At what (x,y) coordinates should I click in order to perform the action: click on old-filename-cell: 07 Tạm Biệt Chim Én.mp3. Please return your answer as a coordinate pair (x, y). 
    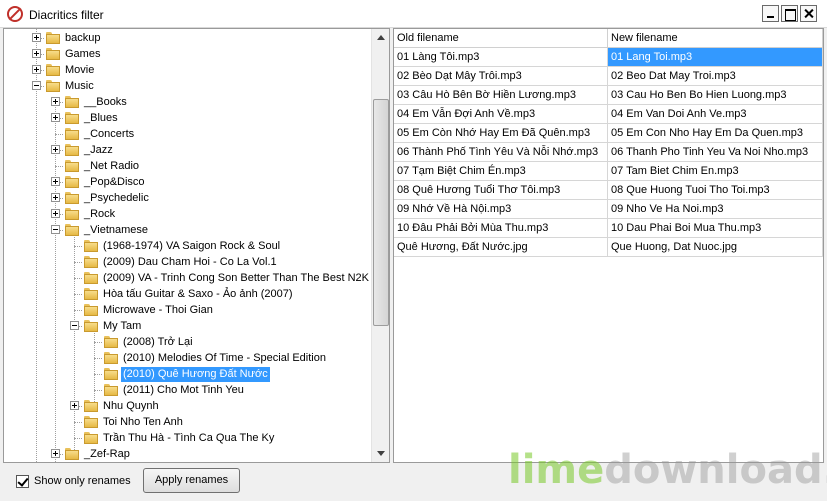
    Looking at the image, I should click on (501, 171).